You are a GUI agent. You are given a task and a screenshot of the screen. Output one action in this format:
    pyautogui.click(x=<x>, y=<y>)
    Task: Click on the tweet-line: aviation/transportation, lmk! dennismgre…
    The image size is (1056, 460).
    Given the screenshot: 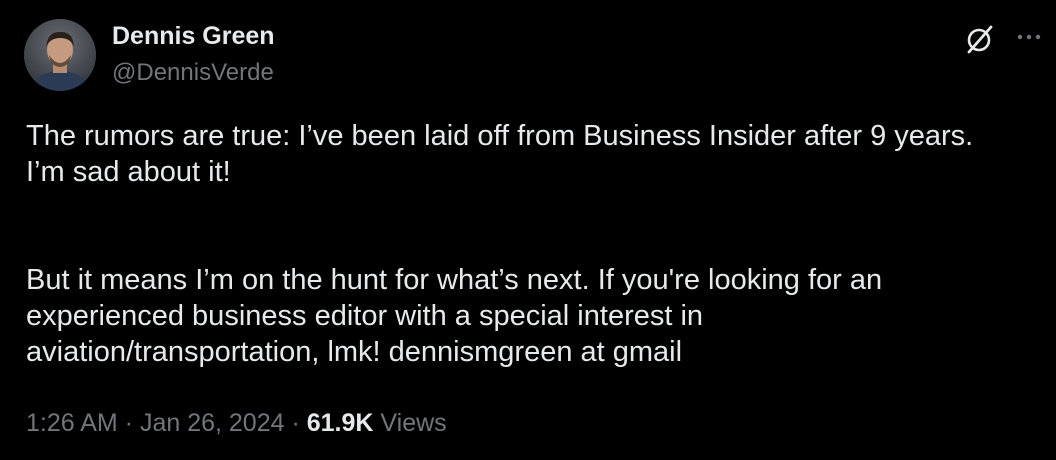 What is the action you would take?
    pyautogui.click(x=354, y=352)
    